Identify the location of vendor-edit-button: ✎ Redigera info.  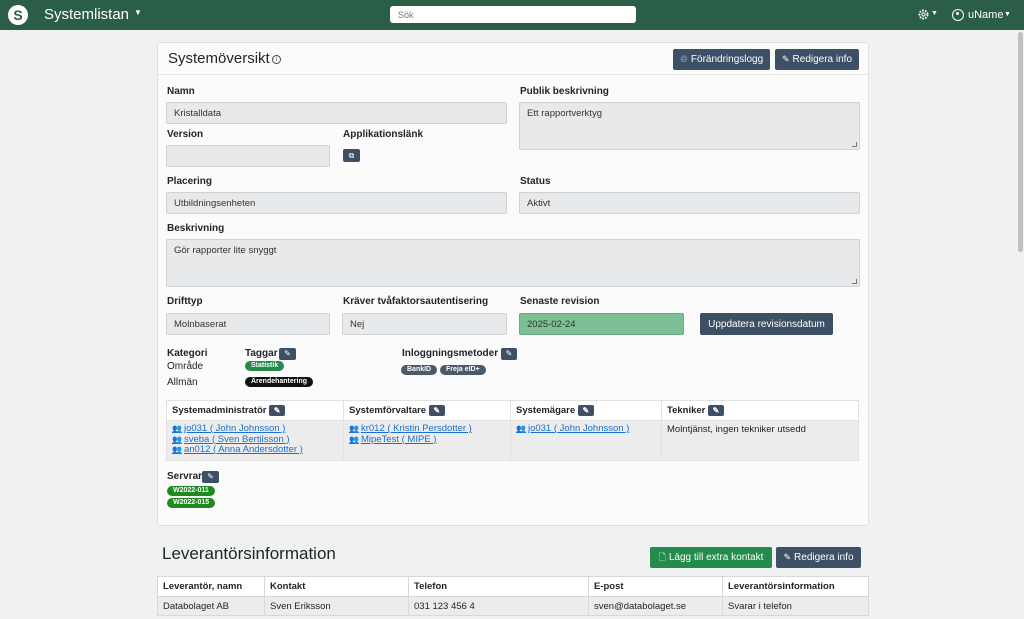
(818, 557).